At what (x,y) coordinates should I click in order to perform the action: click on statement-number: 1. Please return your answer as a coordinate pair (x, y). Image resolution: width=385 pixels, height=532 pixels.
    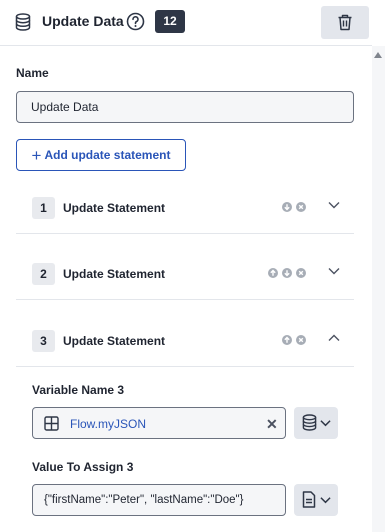
    Looking at the image, I should click on (43, 208).